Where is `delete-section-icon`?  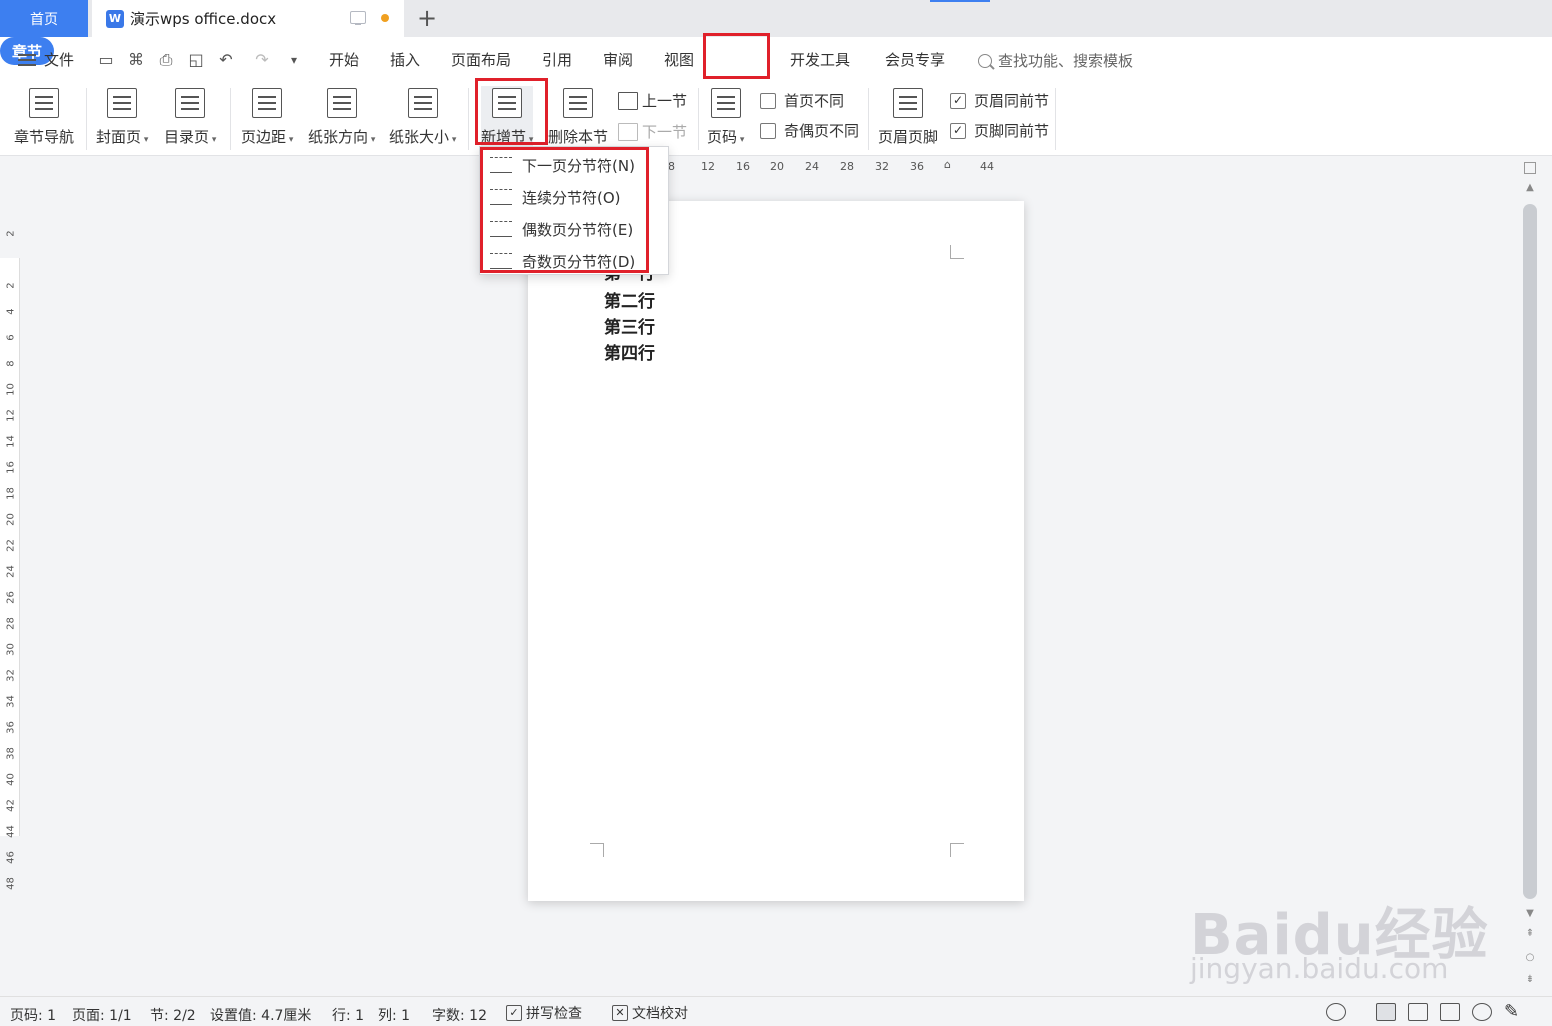 delete-section-icon is located at coordinates (578, 103).